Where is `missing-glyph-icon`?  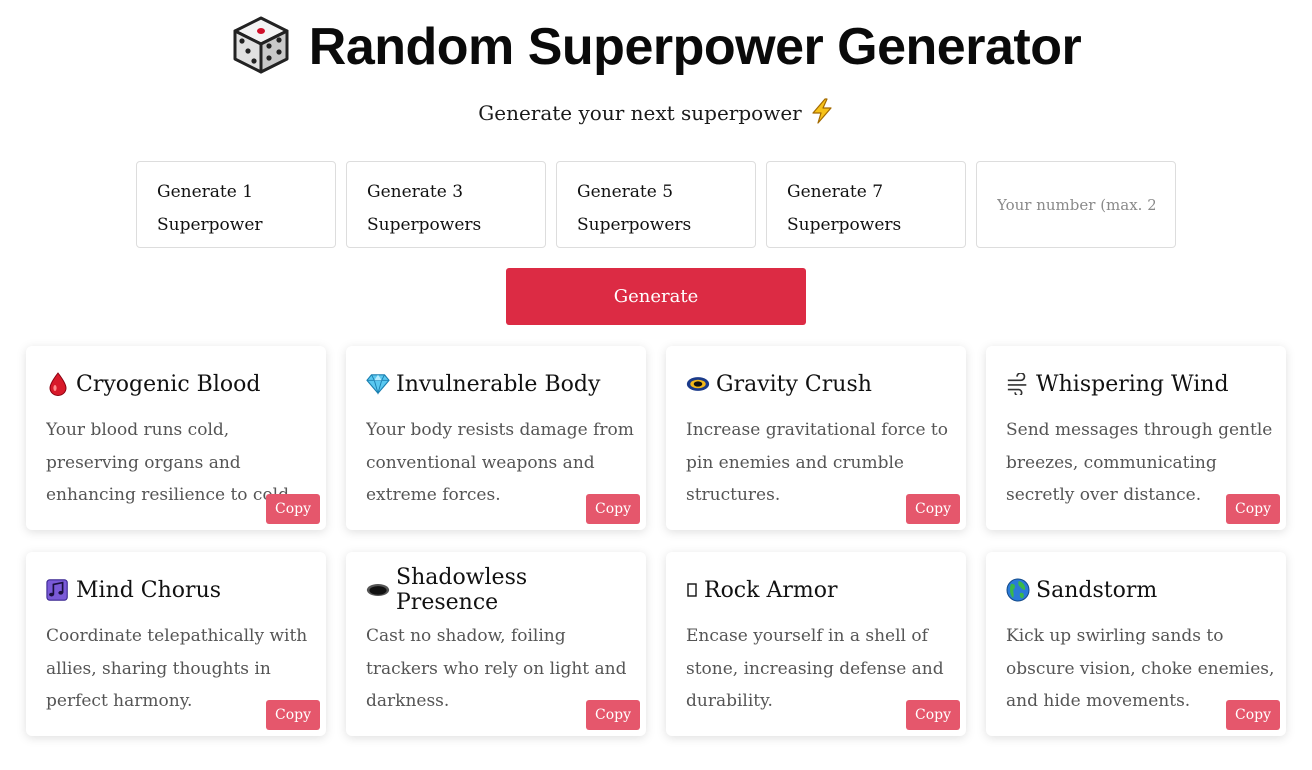 missing-glyph-icon is located at coordinates (692, 590).